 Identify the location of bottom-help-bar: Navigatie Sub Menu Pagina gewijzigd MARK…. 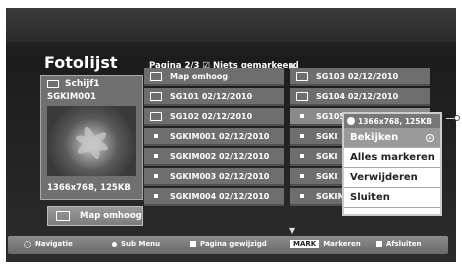
(228, 245).